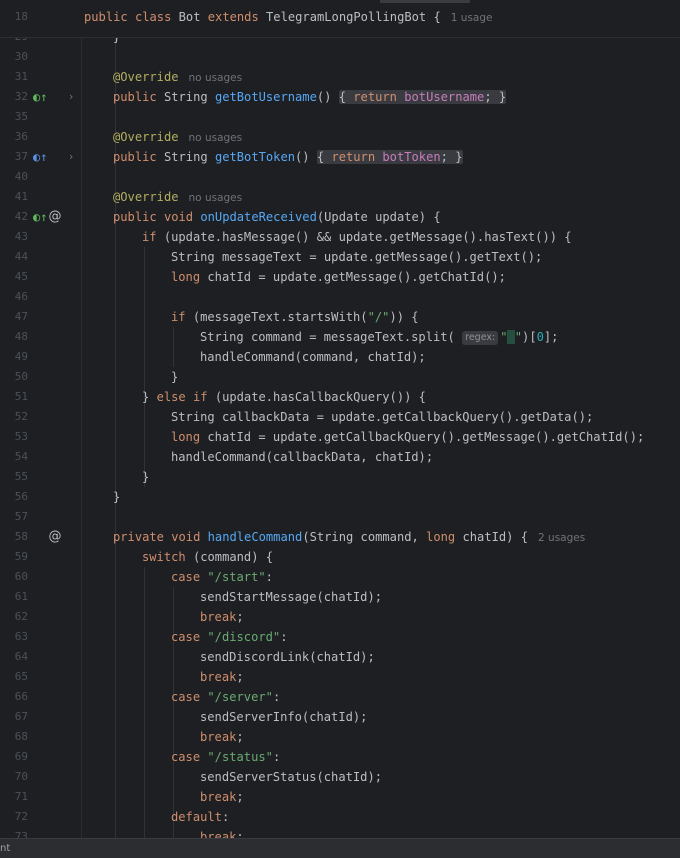 The width and height of the screenshot is (680, 858). What do you see at coordinates (340, 477) in the screenshot?
I see `code-line: 55 }` at bounding box center [340, 477].